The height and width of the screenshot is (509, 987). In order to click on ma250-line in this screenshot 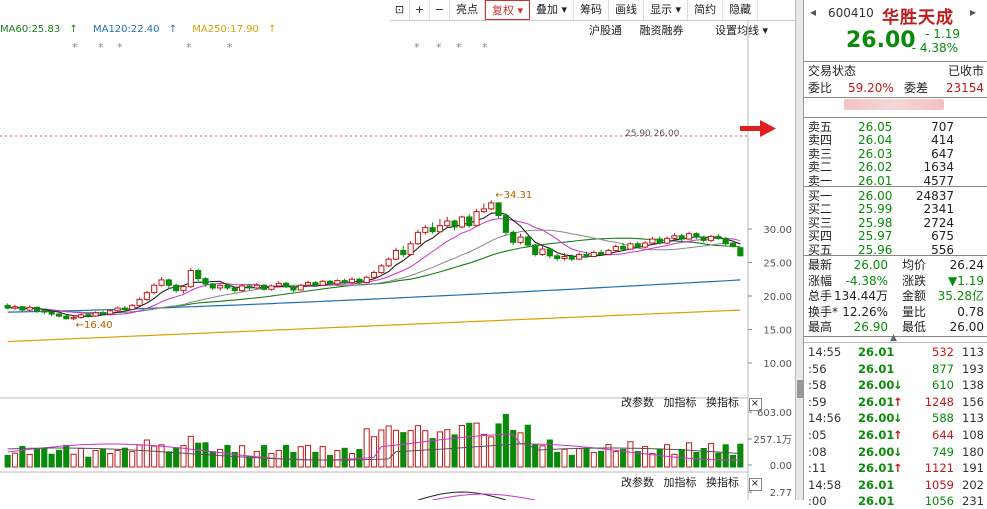, I will do `click(374, 326)`.